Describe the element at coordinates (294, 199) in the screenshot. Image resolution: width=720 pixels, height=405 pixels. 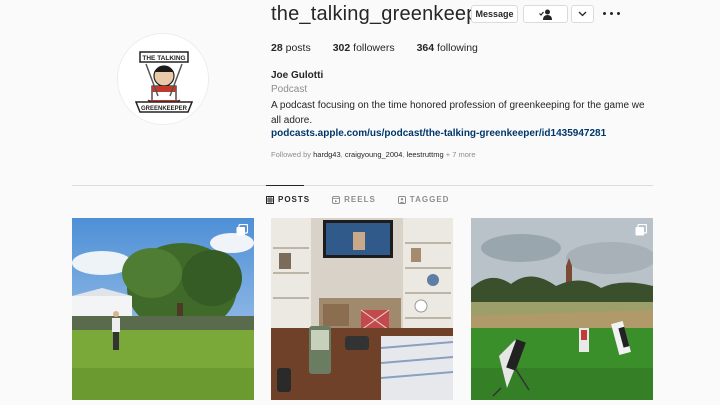
I see `tab-posts-label: POSTS` at that location.